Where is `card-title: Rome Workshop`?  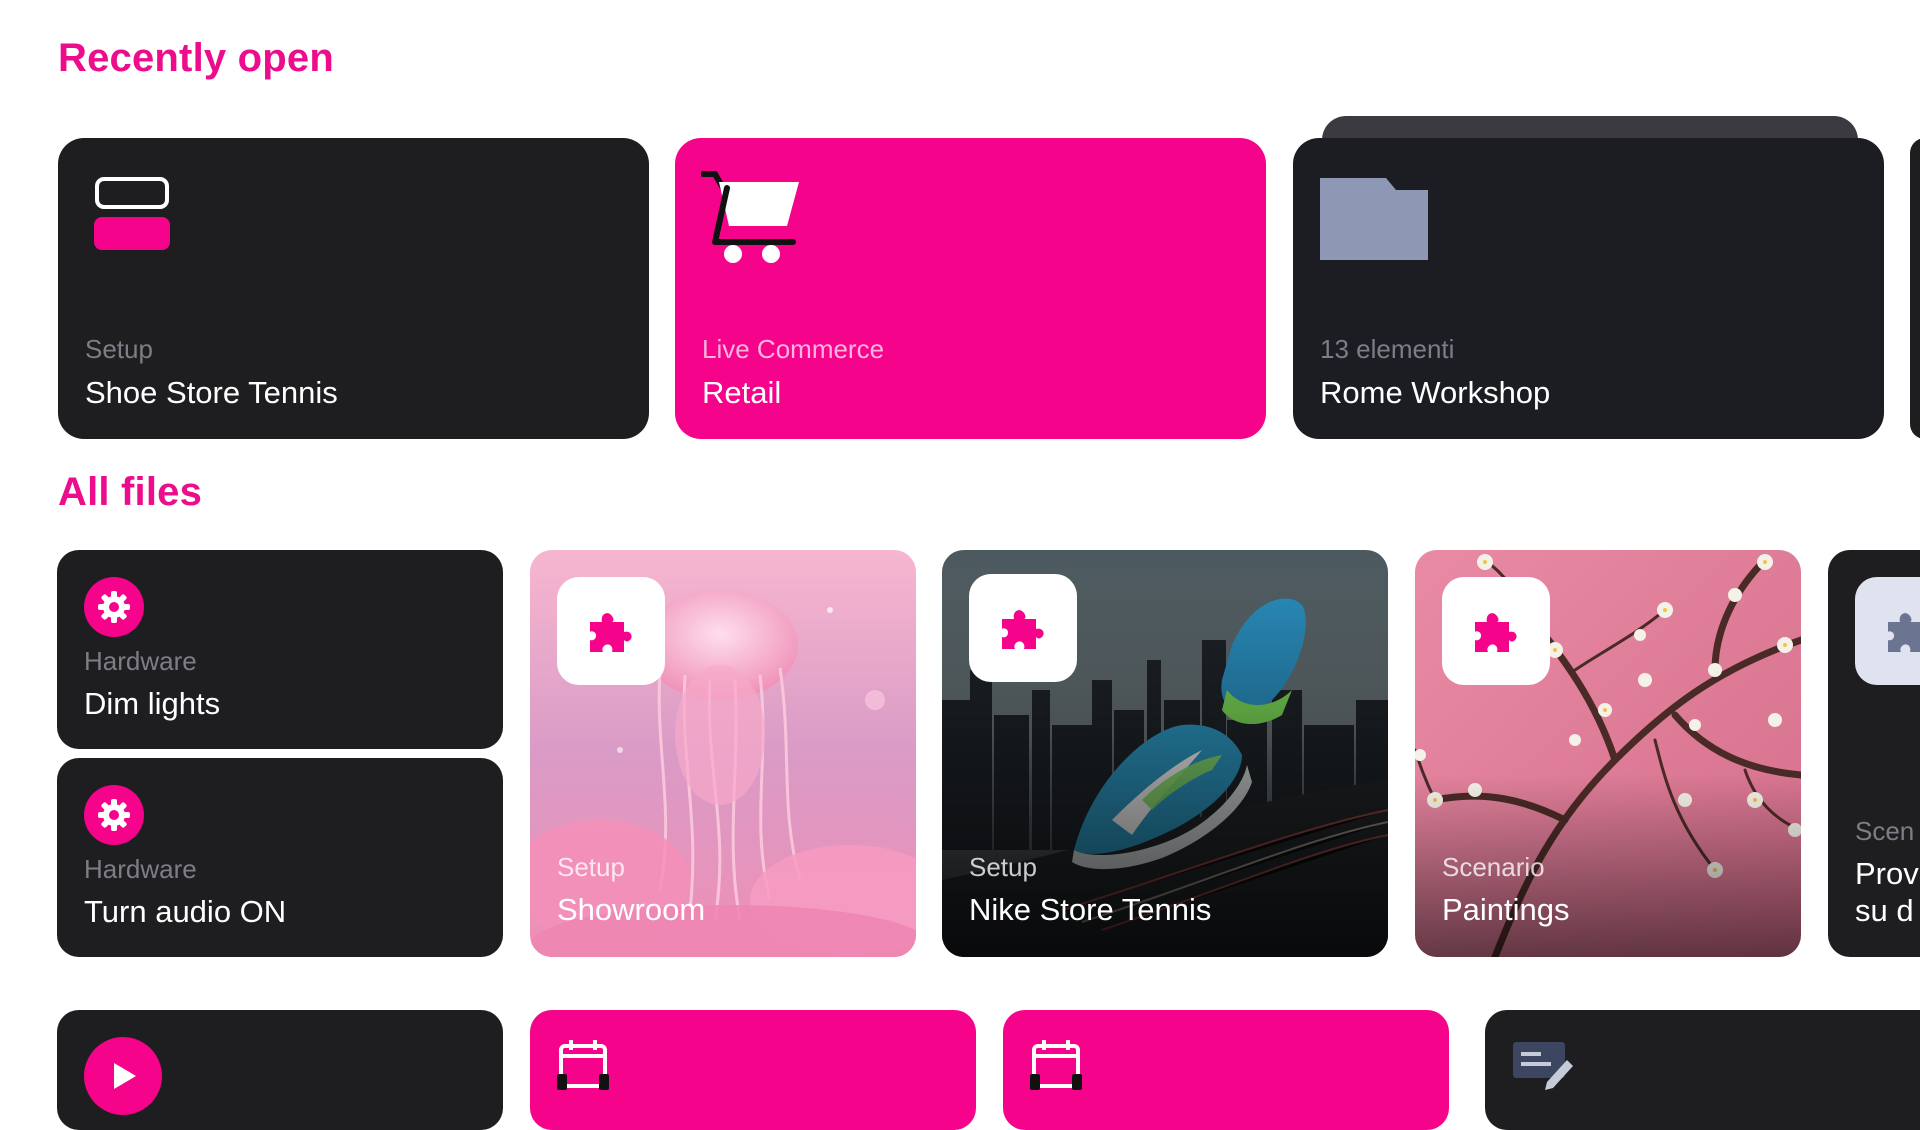 card-title: Rome Workshop is located at coordinates (1435, 392).